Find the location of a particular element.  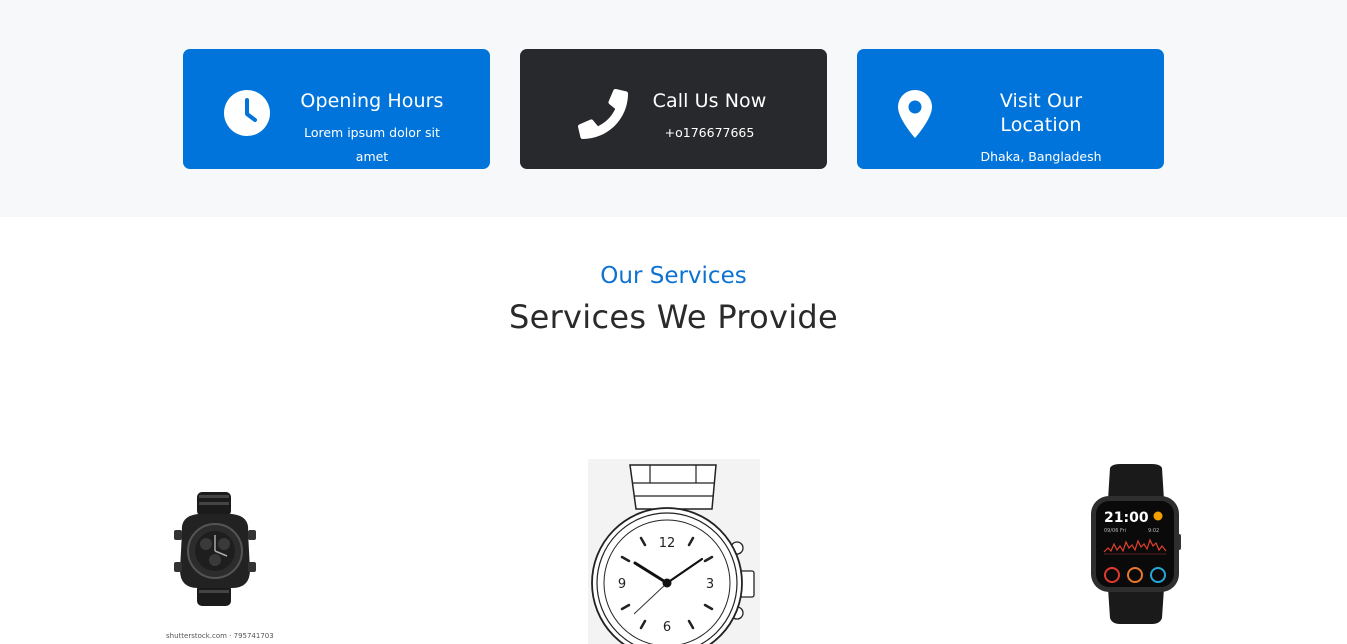

opening-hours-card: Opening Hours Lorem ipsum dolor sit amet is located at coordinates (336, 109).